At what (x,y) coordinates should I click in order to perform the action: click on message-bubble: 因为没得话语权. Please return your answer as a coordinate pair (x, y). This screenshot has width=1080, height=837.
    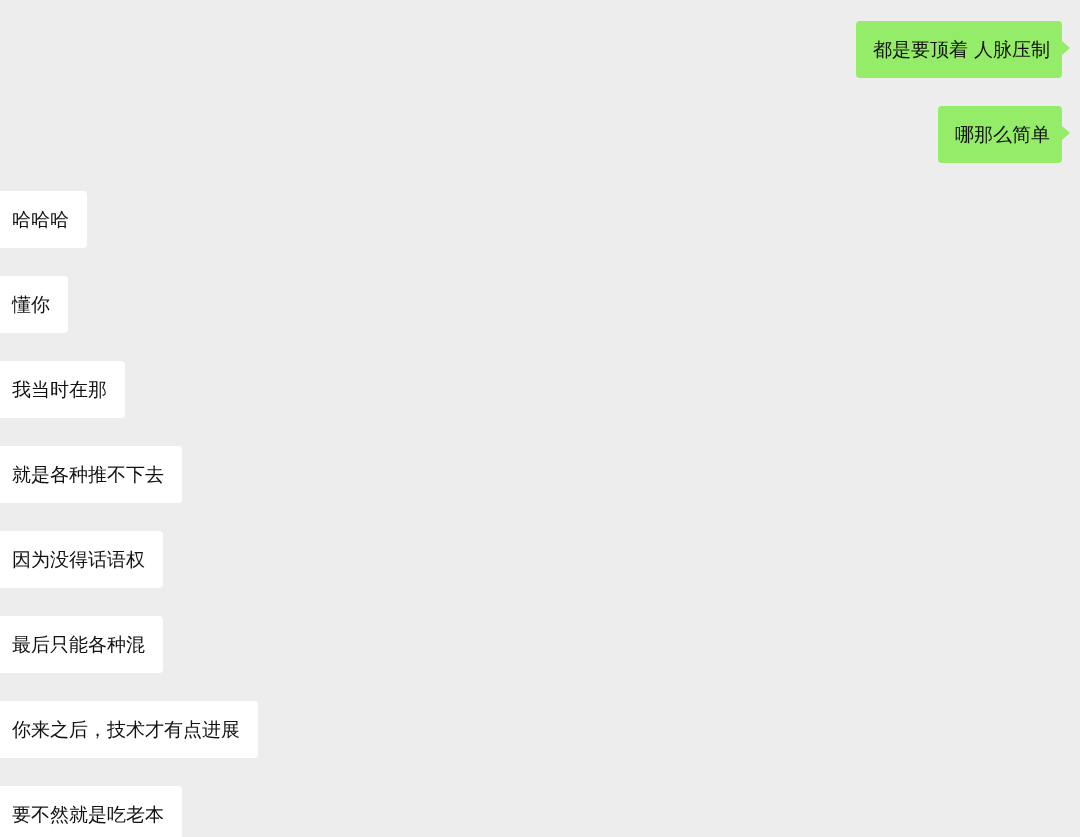
    Looking at the image, I should click on (81, 559).